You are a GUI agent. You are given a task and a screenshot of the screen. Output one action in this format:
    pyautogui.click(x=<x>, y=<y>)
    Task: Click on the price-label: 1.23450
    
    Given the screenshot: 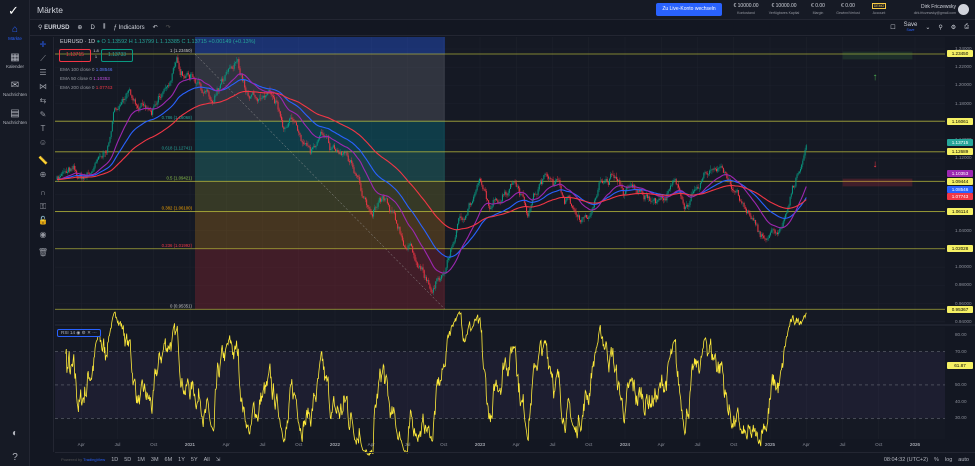 What is the action you would take?
    pyautogui.click(x=960, y=54)
    